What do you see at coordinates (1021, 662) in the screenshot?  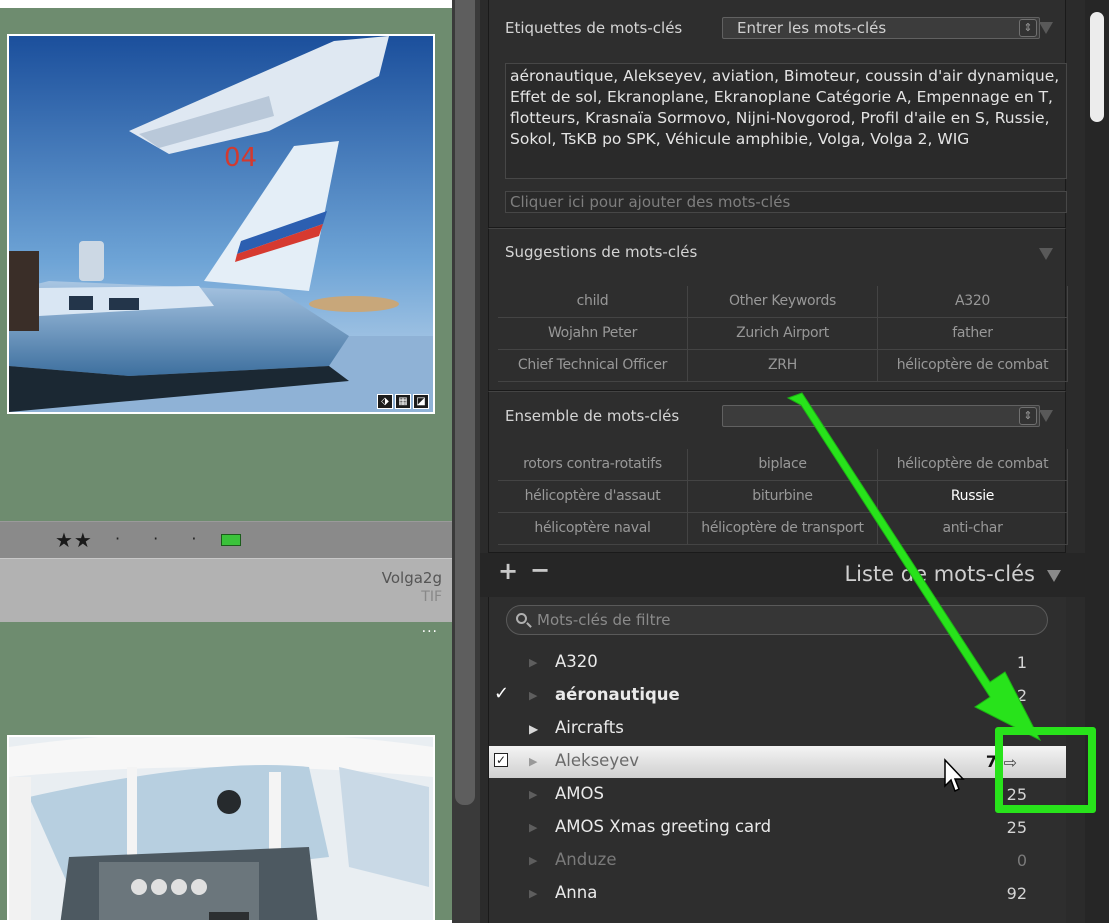 I see `keyword-count: 1` at bounding box center [1021, 662].